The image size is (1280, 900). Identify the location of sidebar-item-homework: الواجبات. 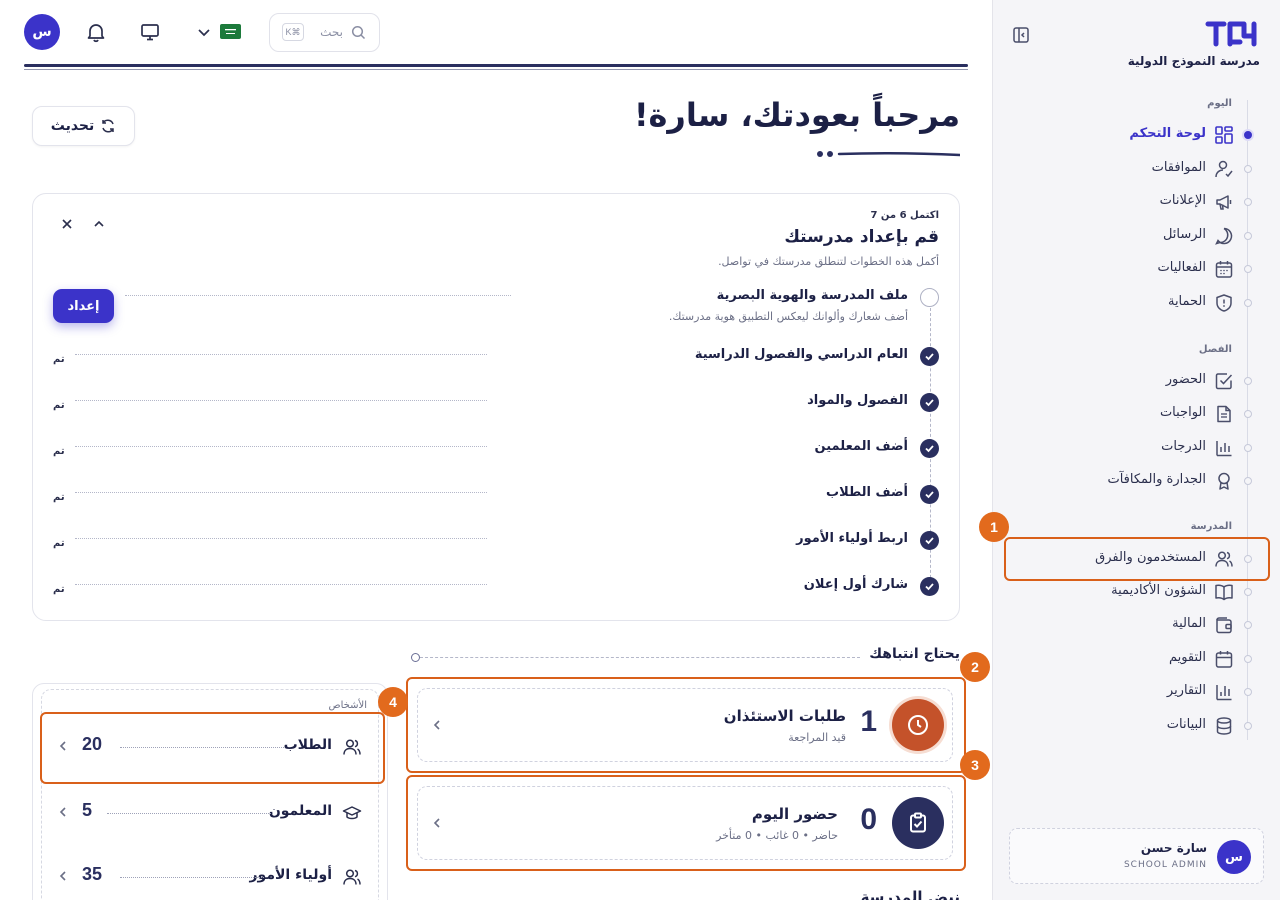
(1136, 414).